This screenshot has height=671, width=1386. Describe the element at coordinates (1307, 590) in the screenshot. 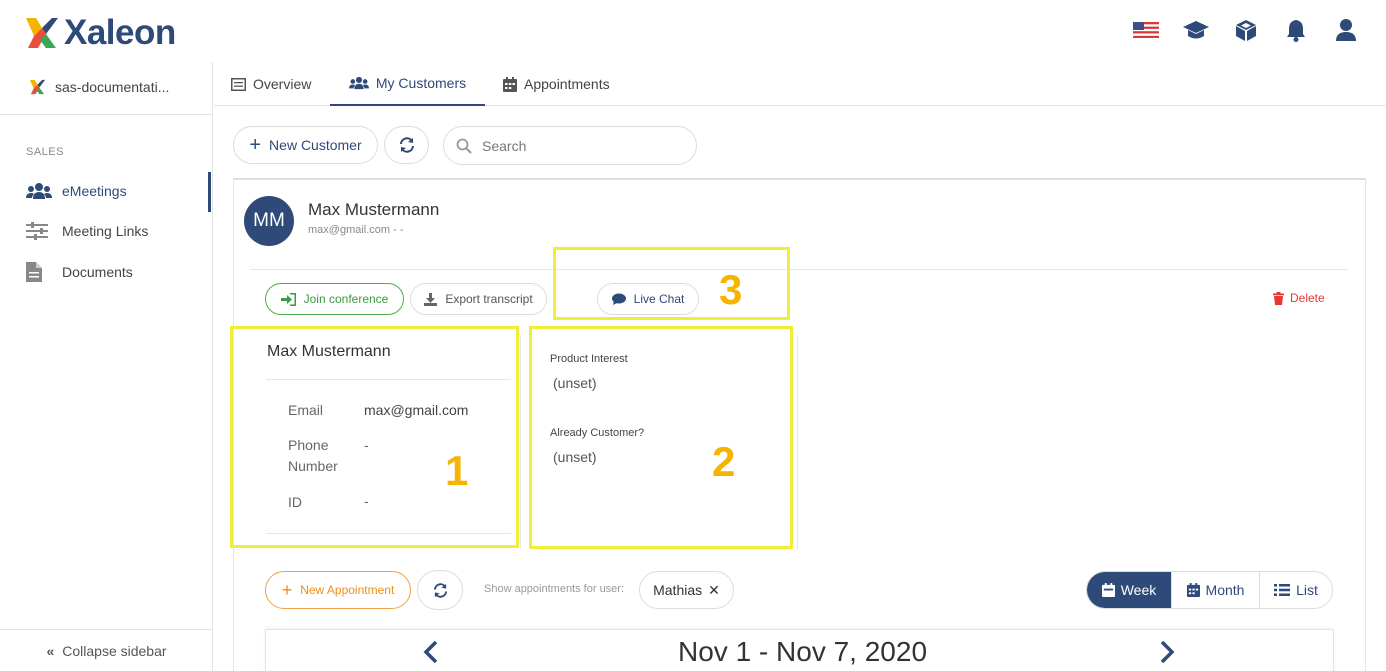

I see `view-list-label: List` at that location.